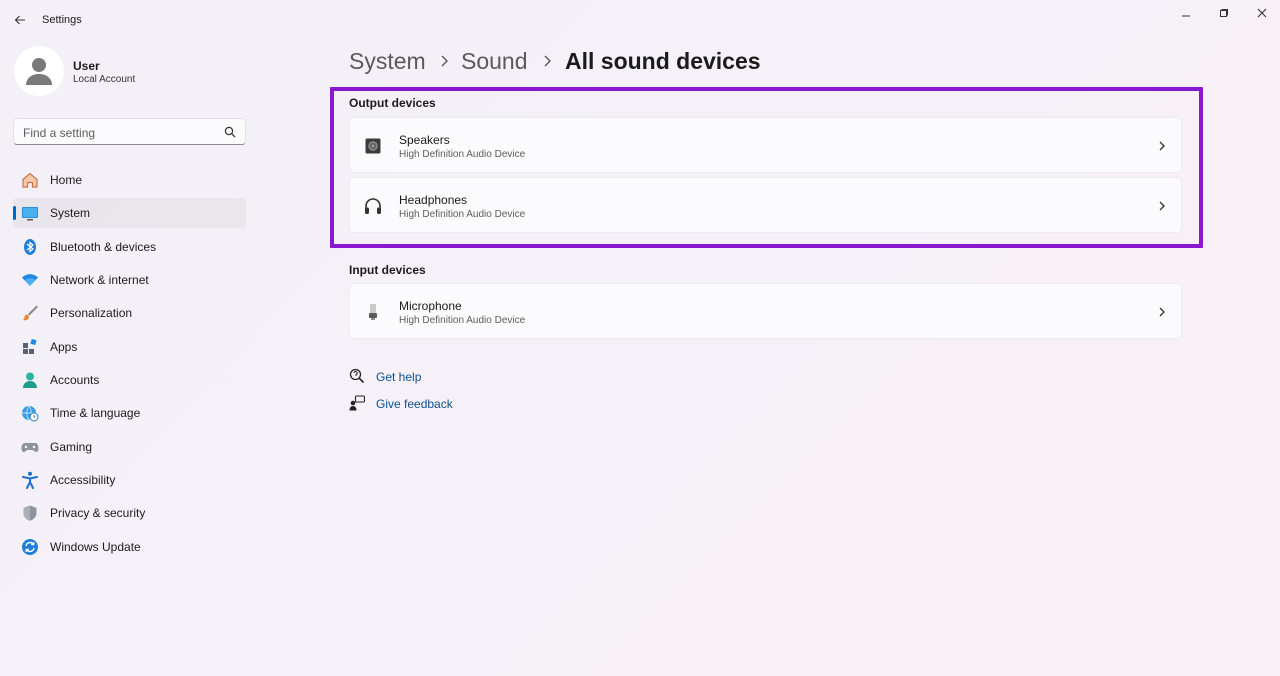 This screenshot has height=676, width=1280. What do you see at coordinates (129, 413) in the screenshot?
I see `sidebar-item-time-language: Time & language` at bounding box center [129, 413].